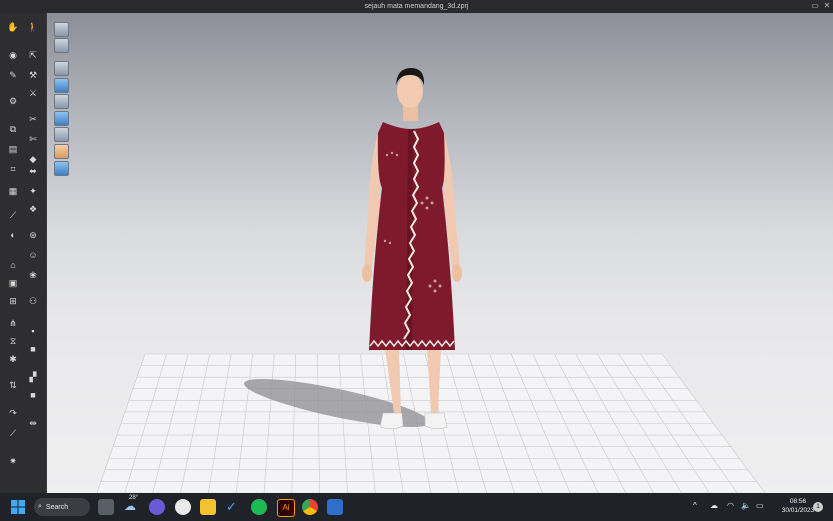 This screenshot has width=833, height=521. I want to click on clock-icon, so click(183, 507).